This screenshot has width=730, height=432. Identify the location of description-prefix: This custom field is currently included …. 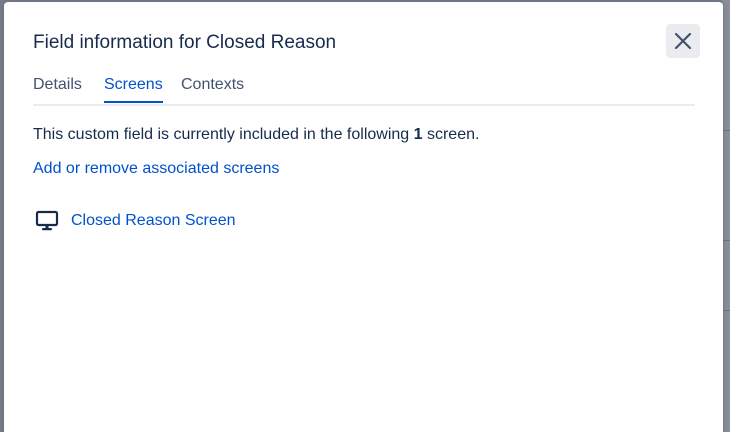
(223, 134).